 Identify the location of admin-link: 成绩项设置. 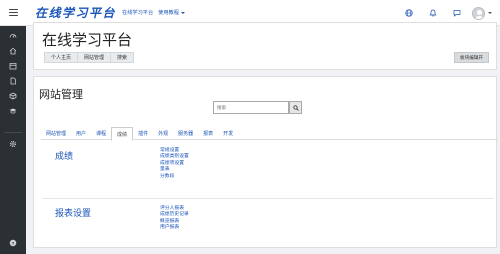
(174, 164).